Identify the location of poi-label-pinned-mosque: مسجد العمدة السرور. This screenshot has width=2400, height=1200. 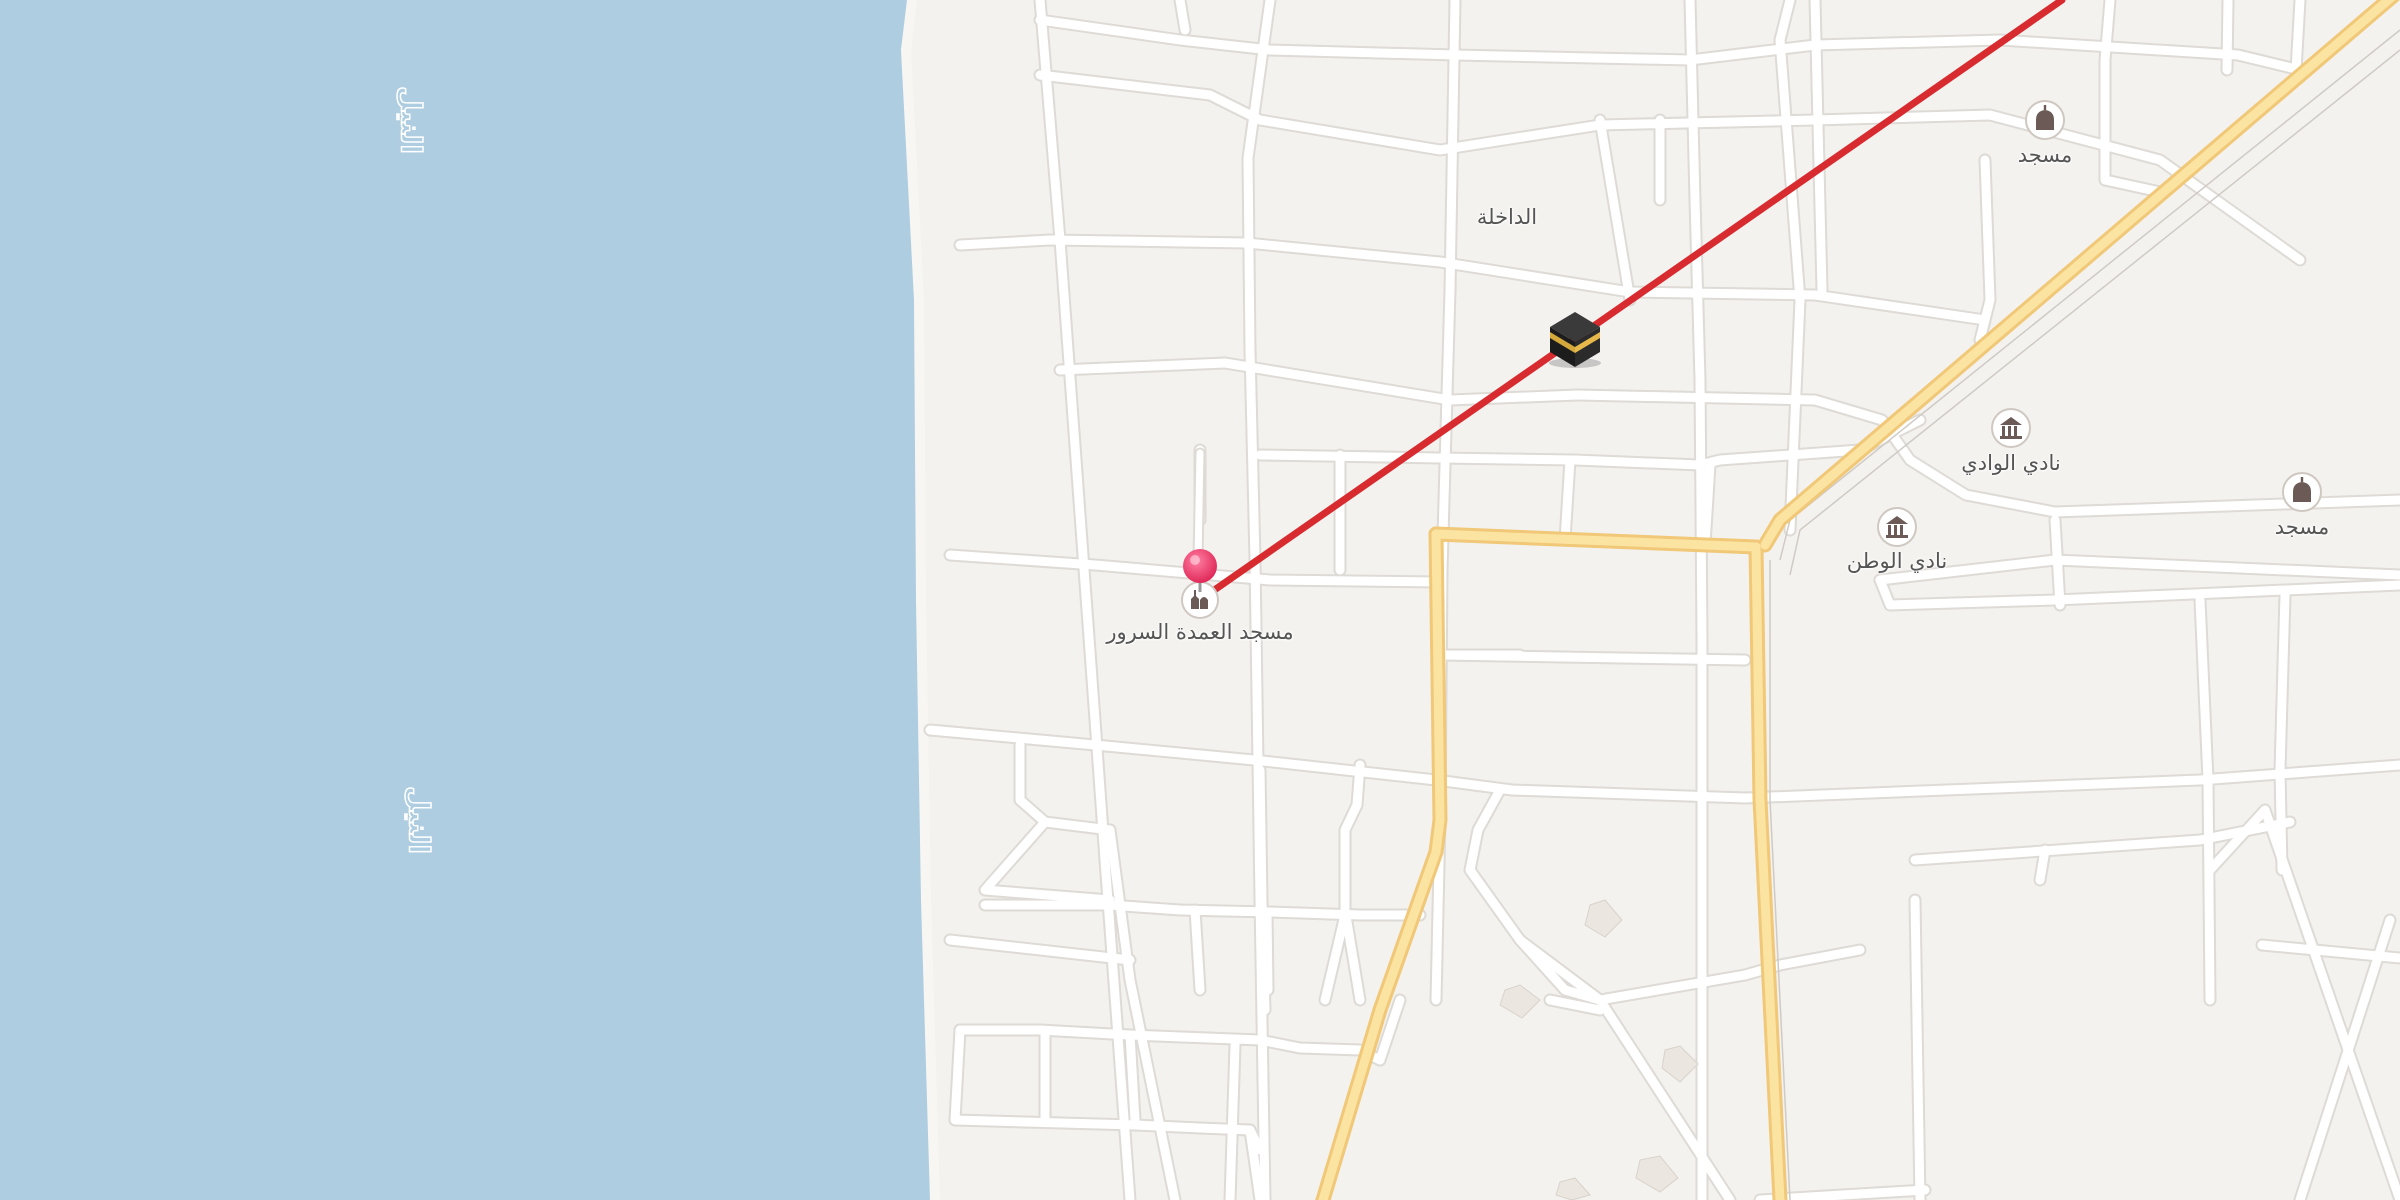
(1199, 632).